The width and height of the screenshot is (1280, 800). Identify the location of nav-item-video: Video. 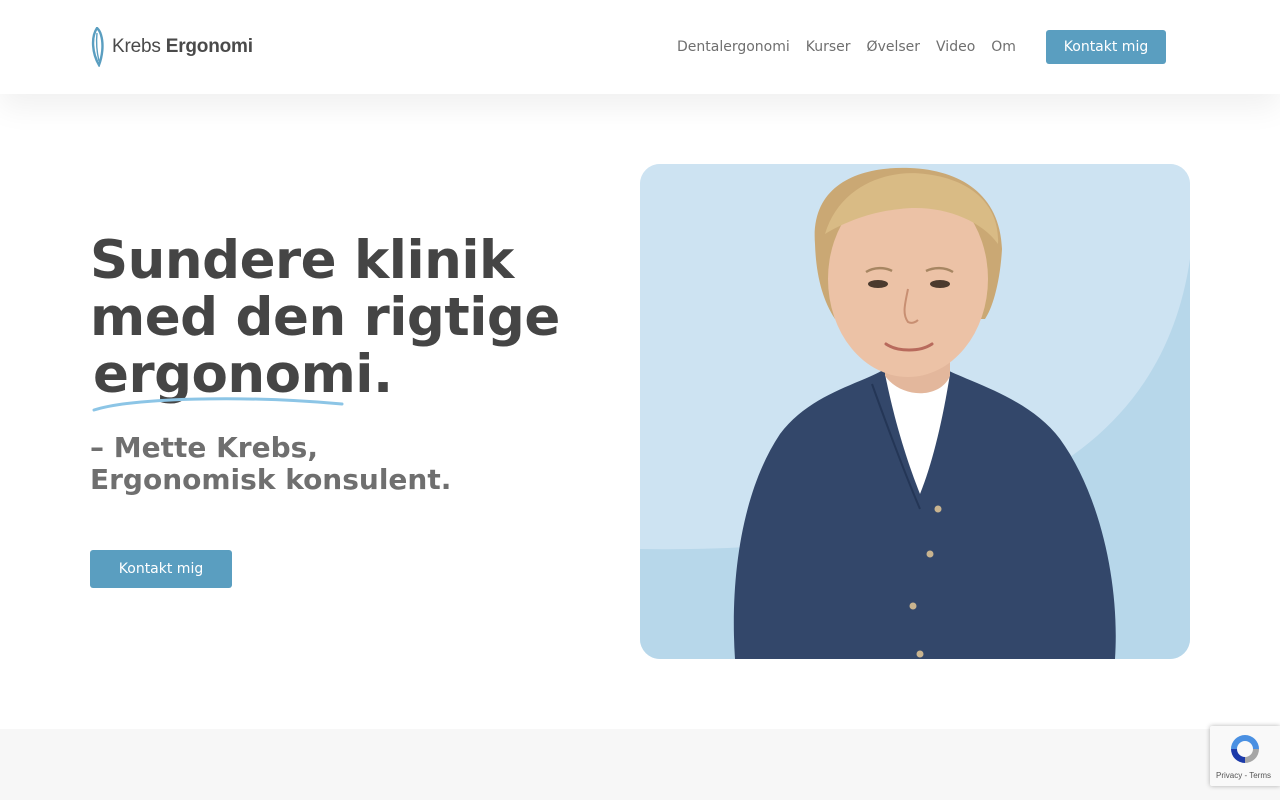
(955, 47).